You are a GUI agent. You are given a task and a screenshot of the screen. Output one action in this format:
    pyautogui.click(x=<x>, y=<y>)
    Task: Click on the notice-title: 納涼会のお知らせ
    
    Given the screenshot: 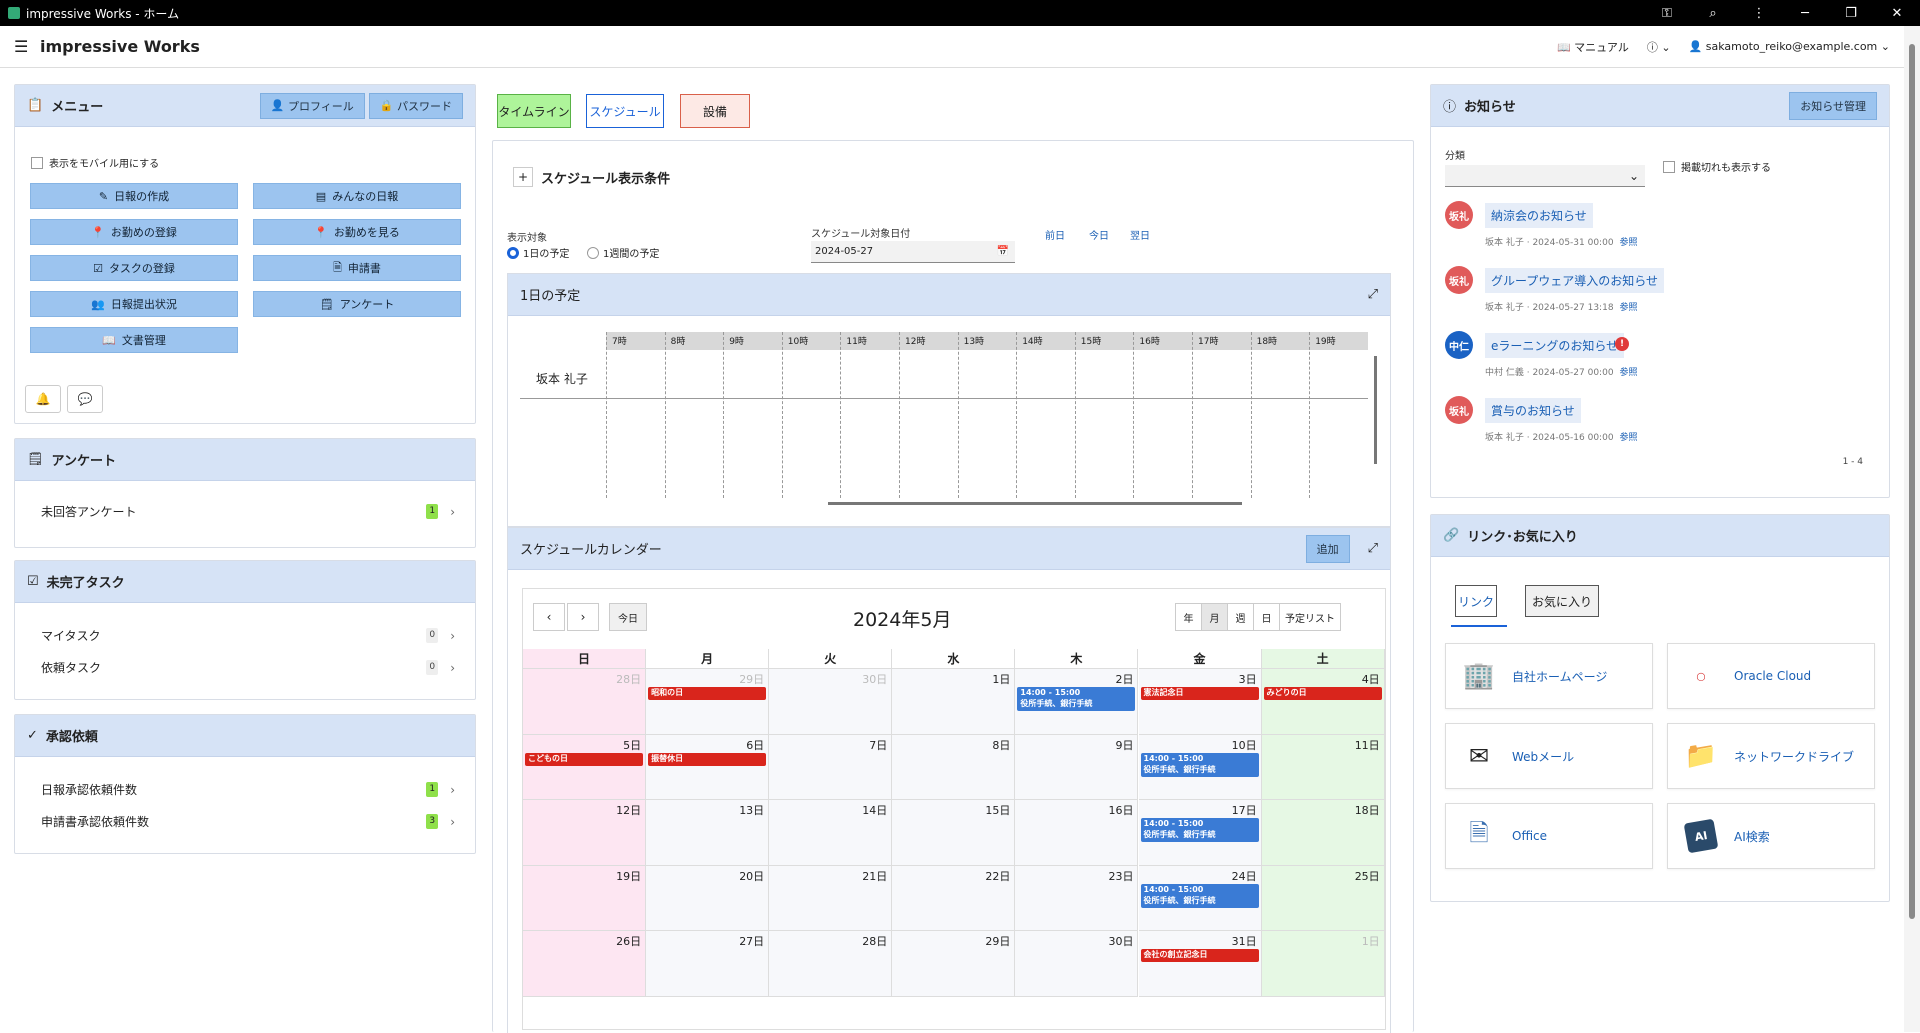 What is the action you would take?
    pyautogui.click(x=1539, y=215)
    